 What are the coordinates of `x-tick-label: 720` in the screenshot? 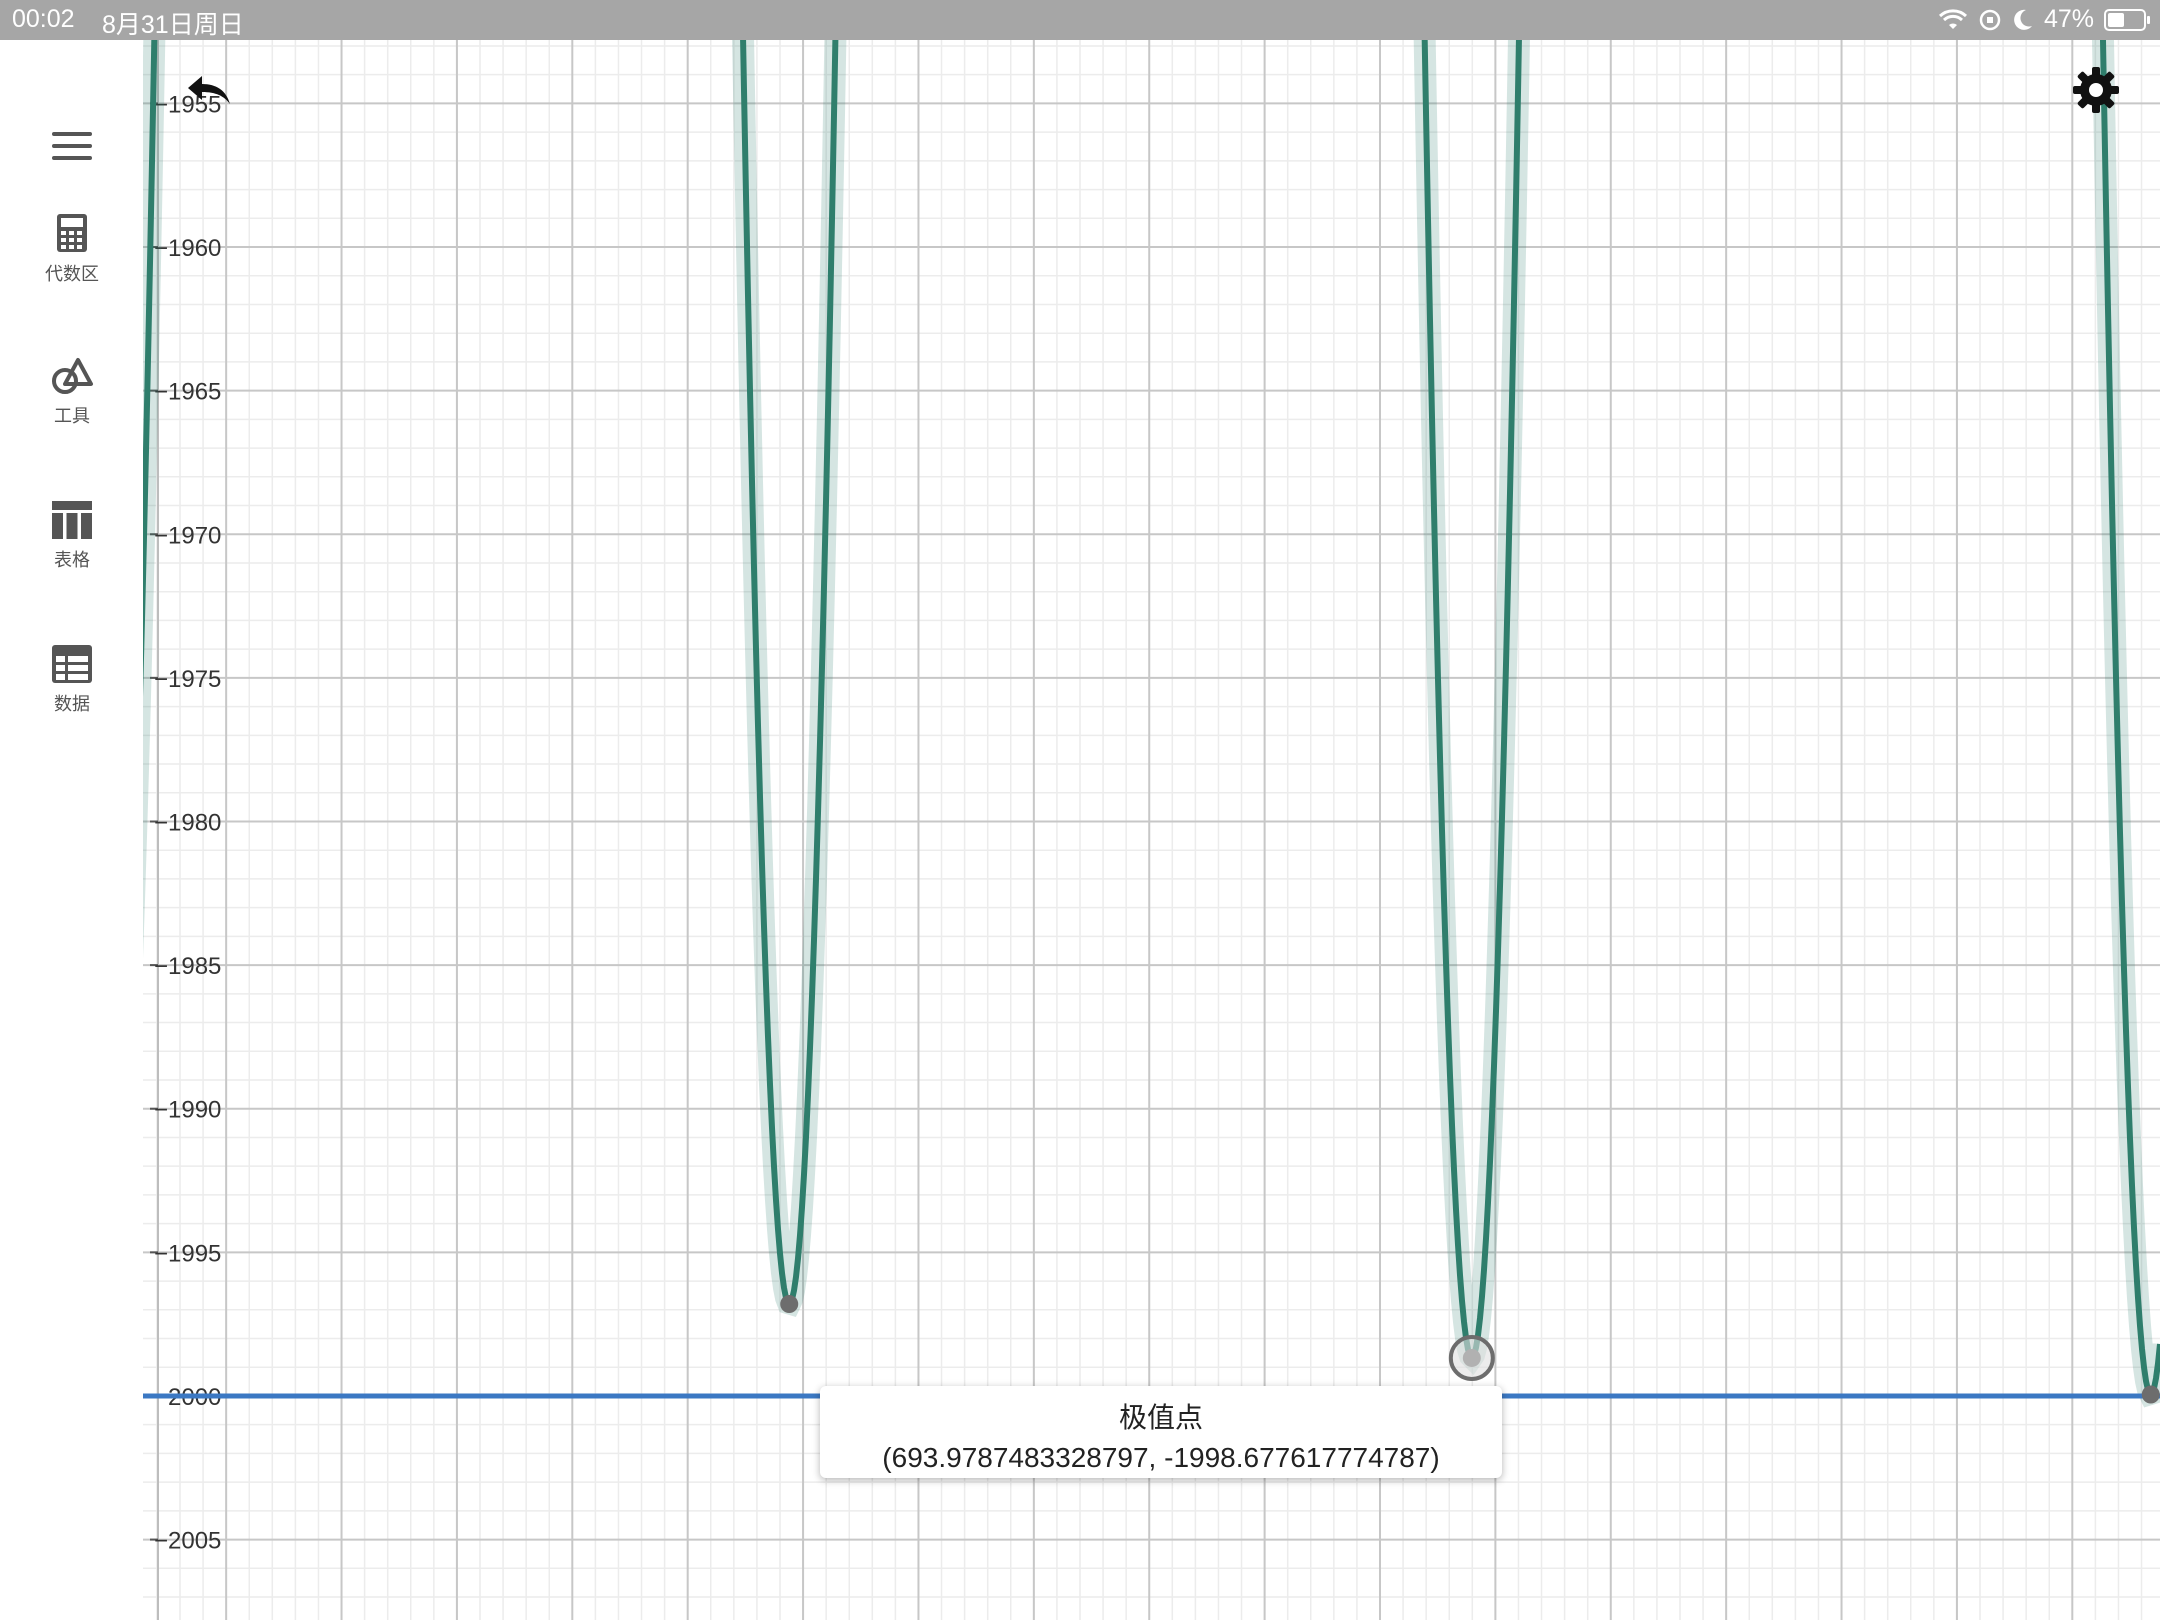 It's located at (2072, 24).